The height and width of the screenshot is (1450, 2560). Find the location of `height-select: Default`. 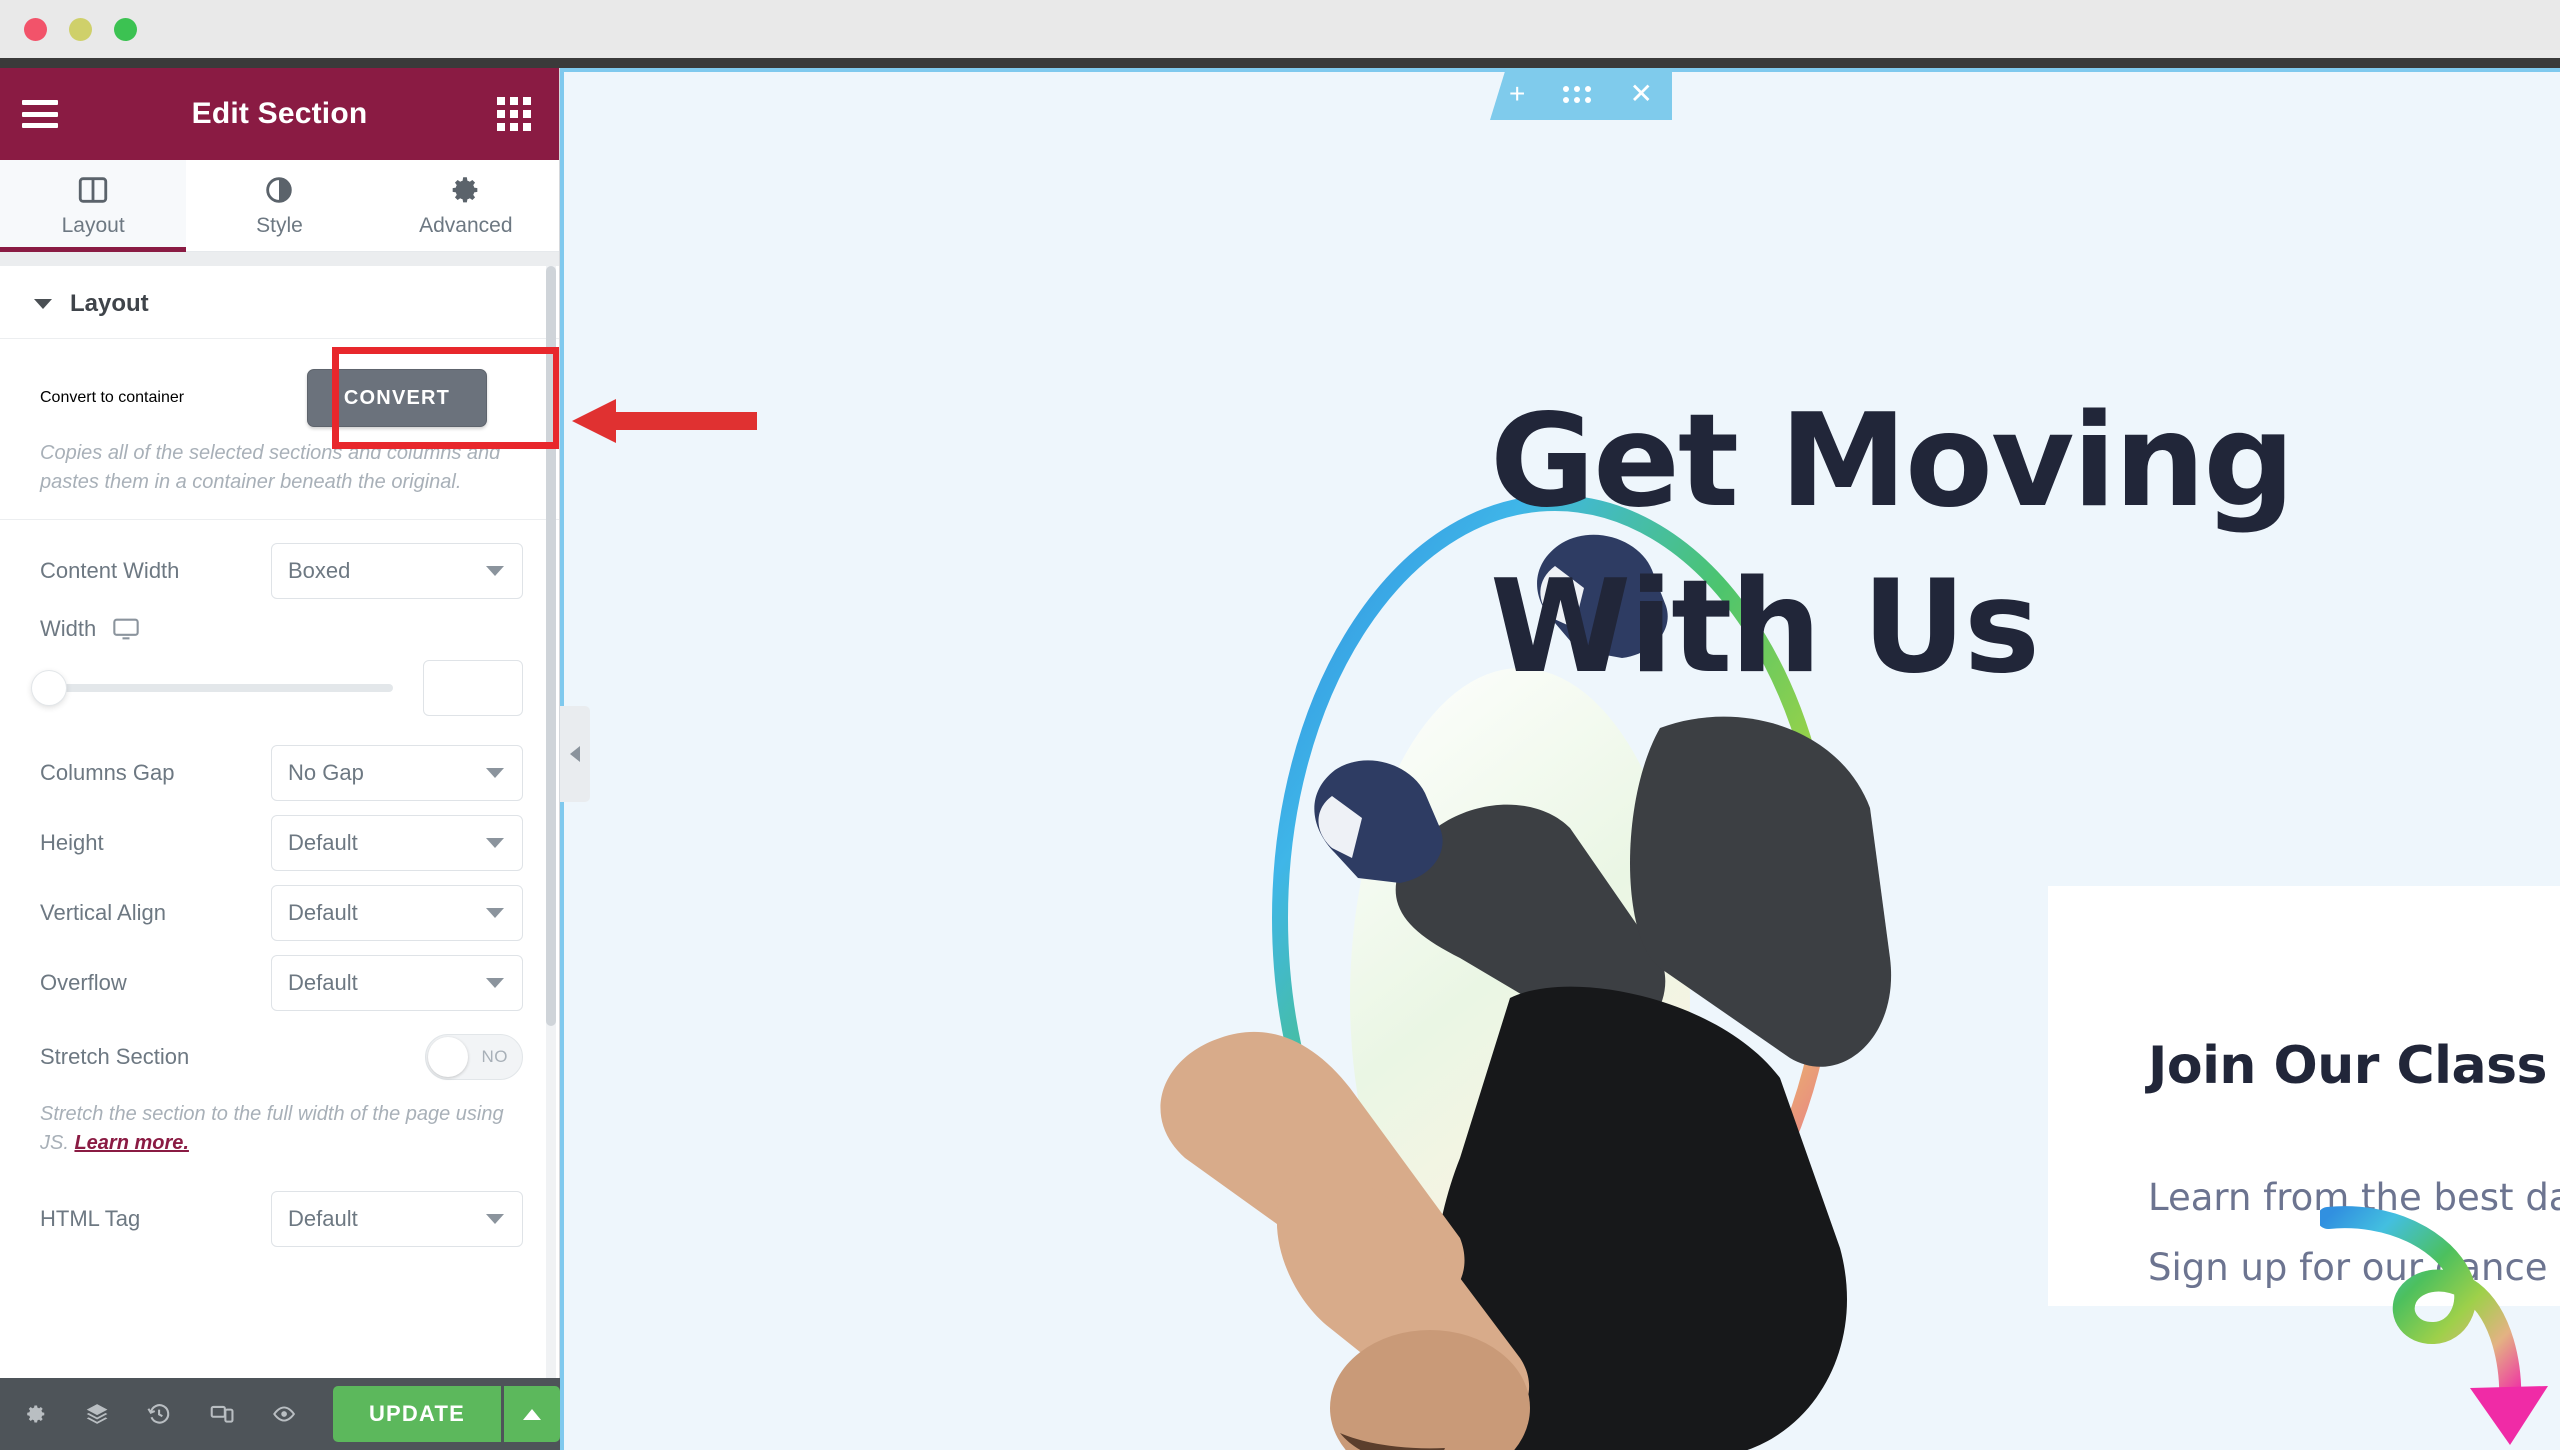

height-select: Default is located at coordinates (397, 843).